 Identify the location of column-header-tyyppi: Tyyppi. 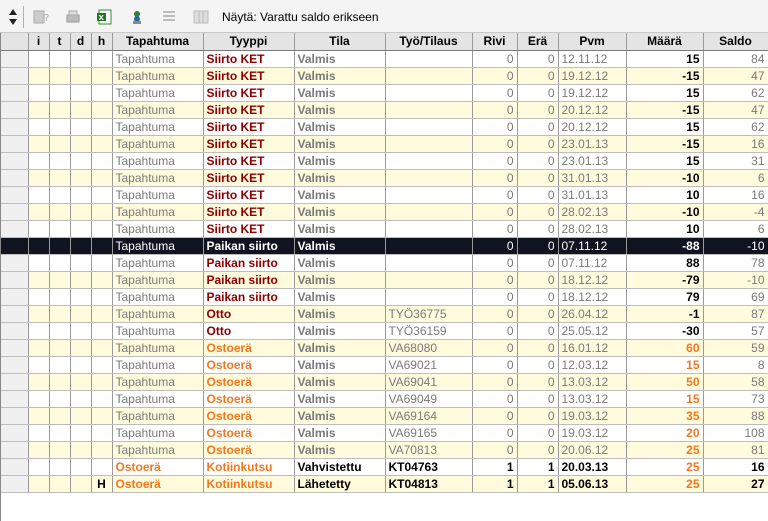
(249, 42).